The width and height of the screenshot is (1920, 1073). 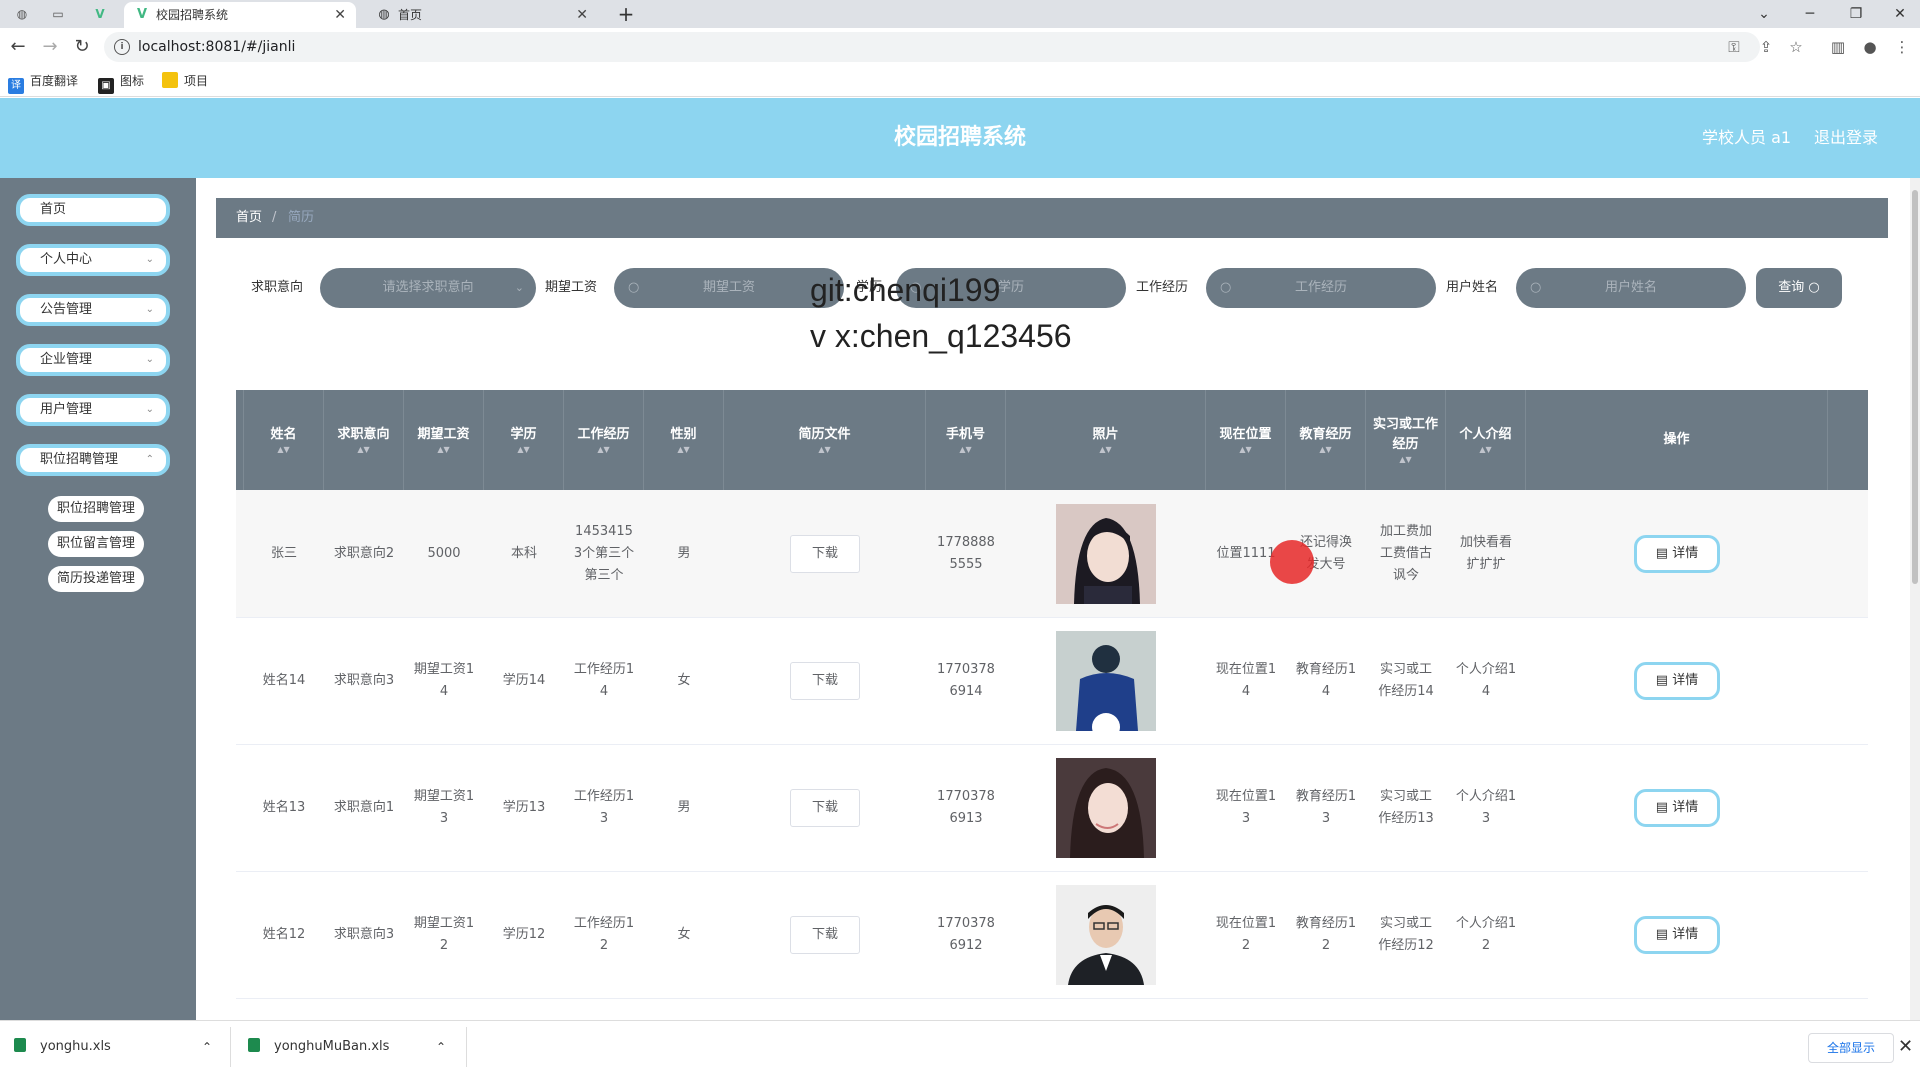 I want to click on column-header-internship: 实习或工作经历 ▲▼, so click(x=1406, y=440).